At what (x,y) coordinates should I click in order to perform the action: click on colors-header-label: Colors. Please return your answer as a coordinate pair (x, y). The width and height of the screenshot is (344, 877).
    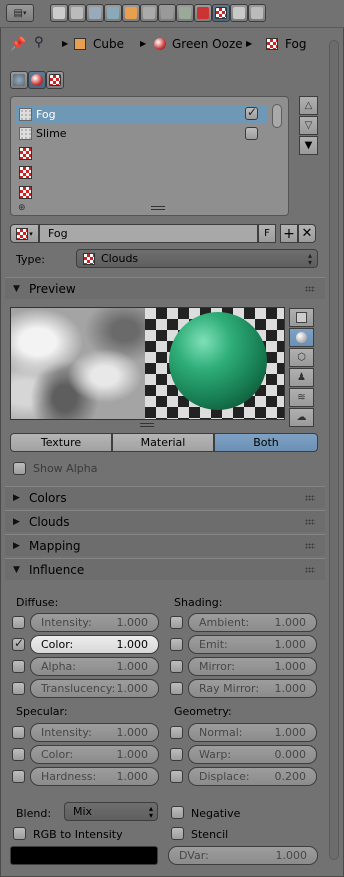
    Looking at the image, I should click on (48, 497).